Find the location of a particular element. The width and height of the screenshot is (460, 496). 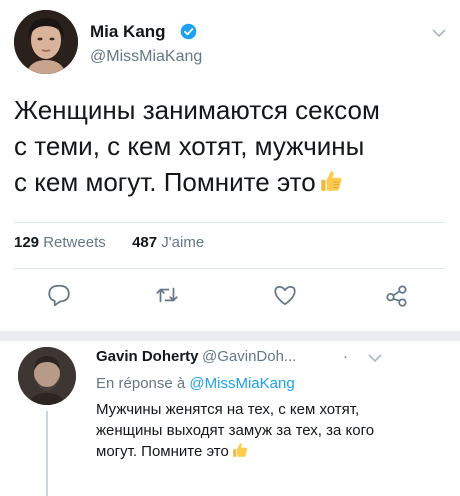

likes-count: 487 is located at coordinates (144, 242).